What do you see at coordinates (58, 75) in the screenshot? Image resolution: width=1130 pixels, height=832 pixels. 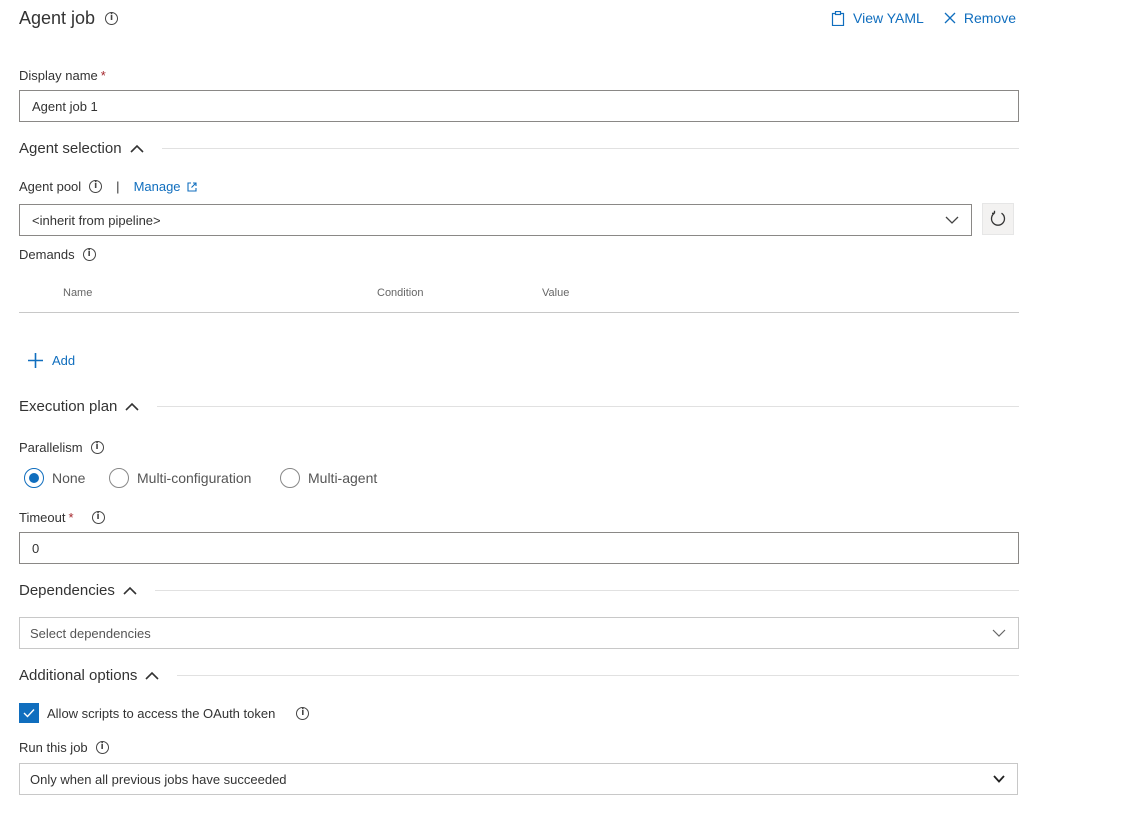 I see `display-name-label: Display name` at bounding box center [58, 75].